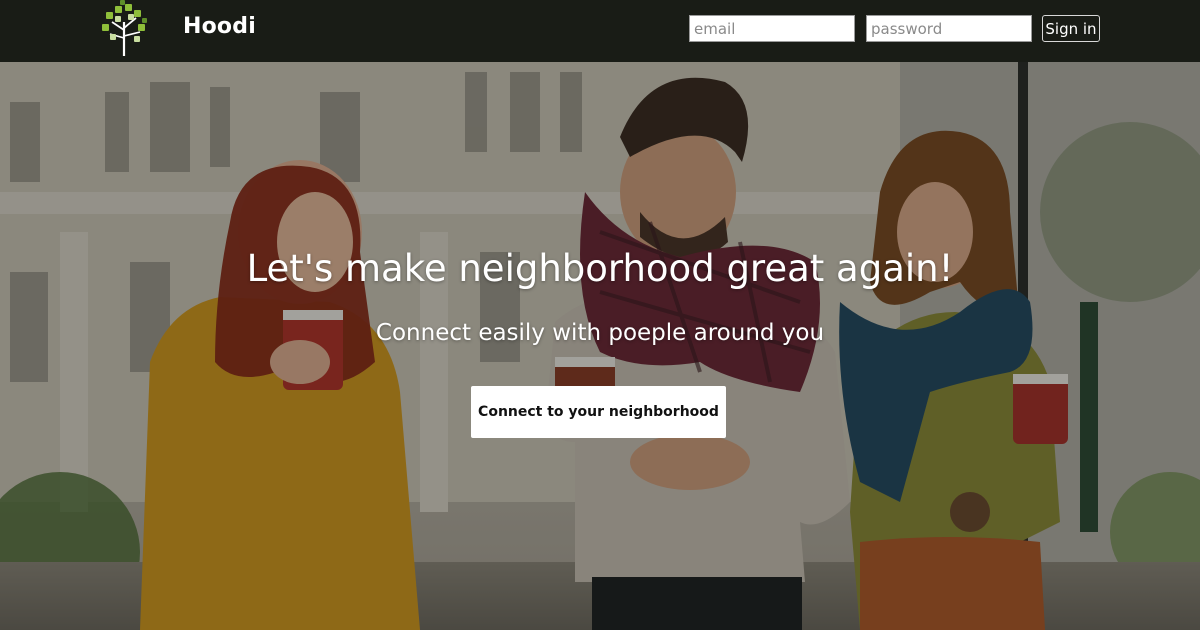 This screenshot has width=1200, height=630. Describe the element at coordinates (949, 28) in the screenshot. I see `password-field` at that location.